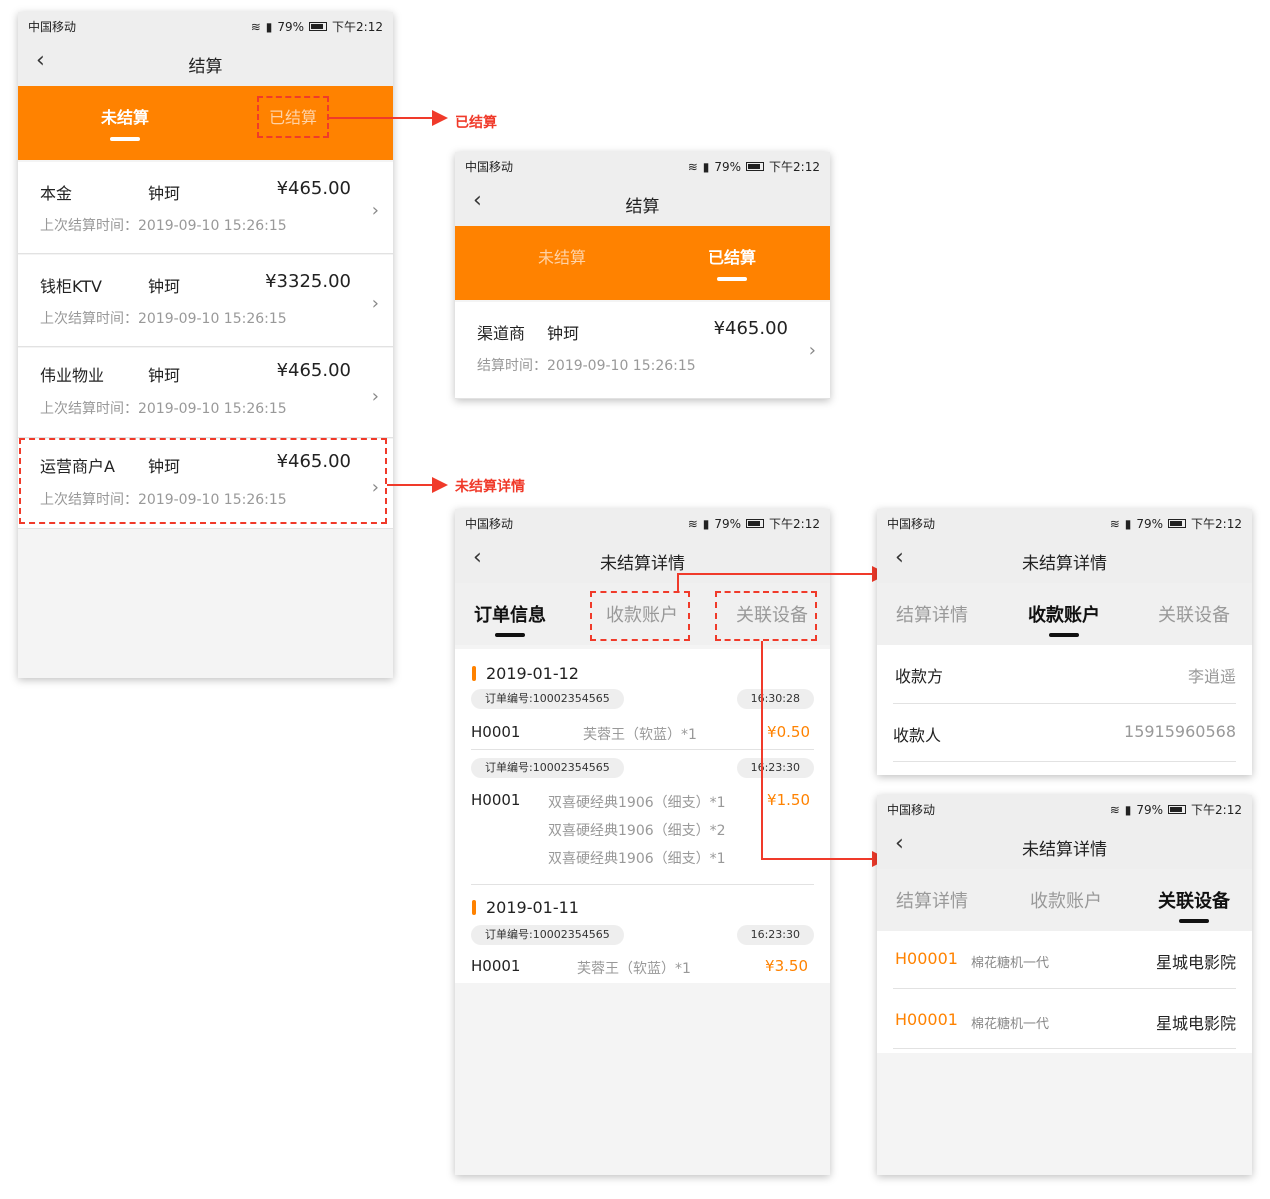  Describe the element at coordinates (788, 732) in the screenshot. I see `order-price: ¥0.50` at that location.